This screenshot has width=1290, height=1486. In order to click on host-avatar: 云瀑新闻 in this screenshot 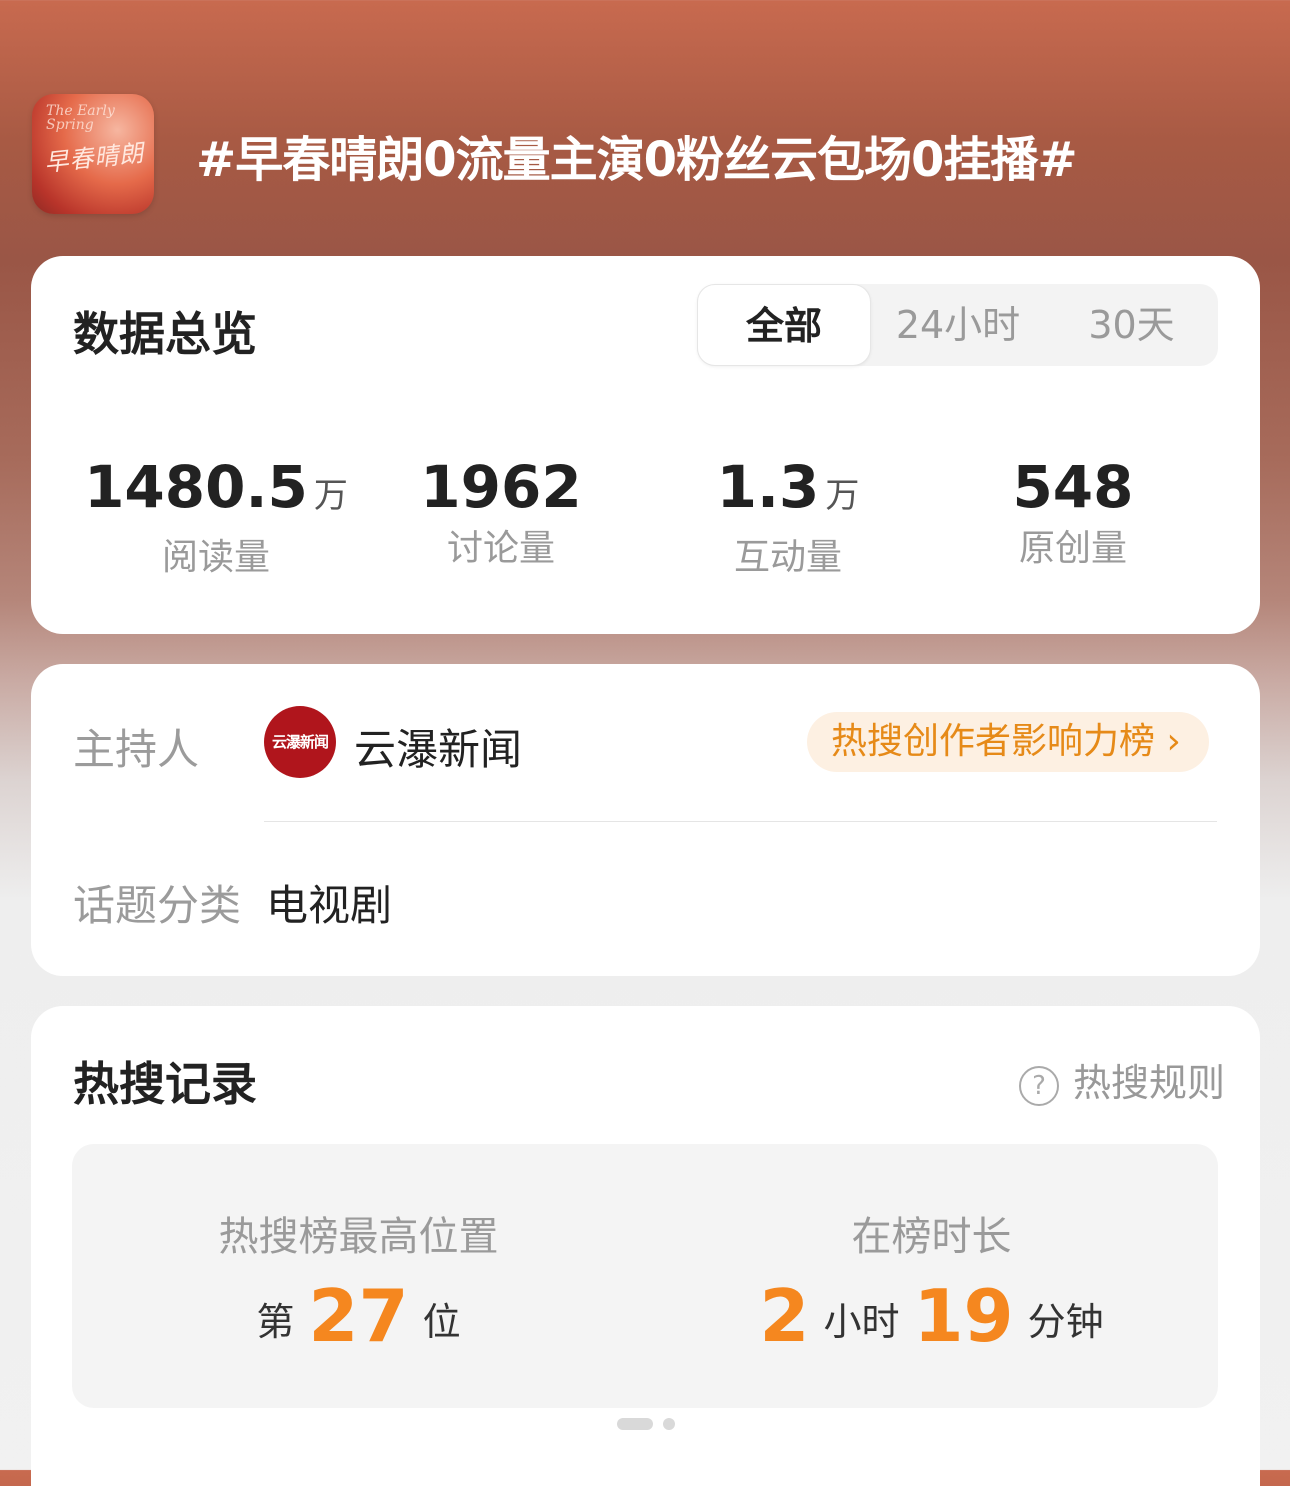, I will do `click(300, 742)`.